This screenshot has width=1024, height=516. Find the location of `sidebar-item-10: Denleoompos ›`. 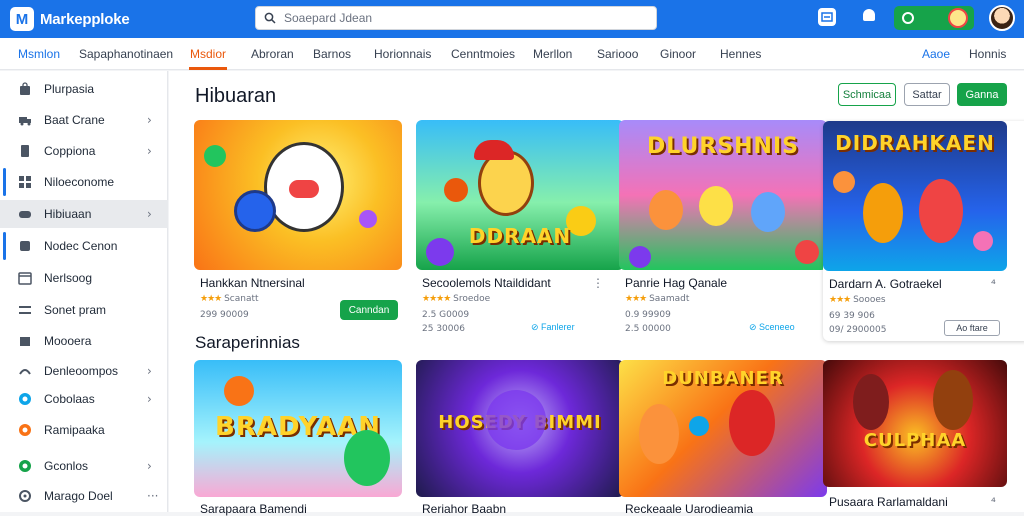

sidebar-item-10: Denleoompos › is located at coordinates (84, 371).